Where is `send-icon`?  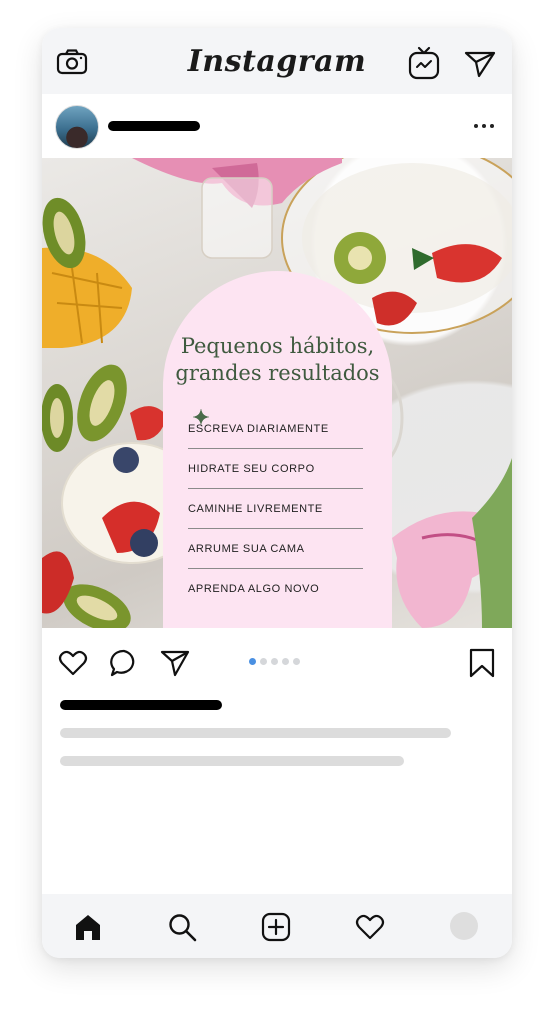 send-icon is located at coordinates (480, 64).